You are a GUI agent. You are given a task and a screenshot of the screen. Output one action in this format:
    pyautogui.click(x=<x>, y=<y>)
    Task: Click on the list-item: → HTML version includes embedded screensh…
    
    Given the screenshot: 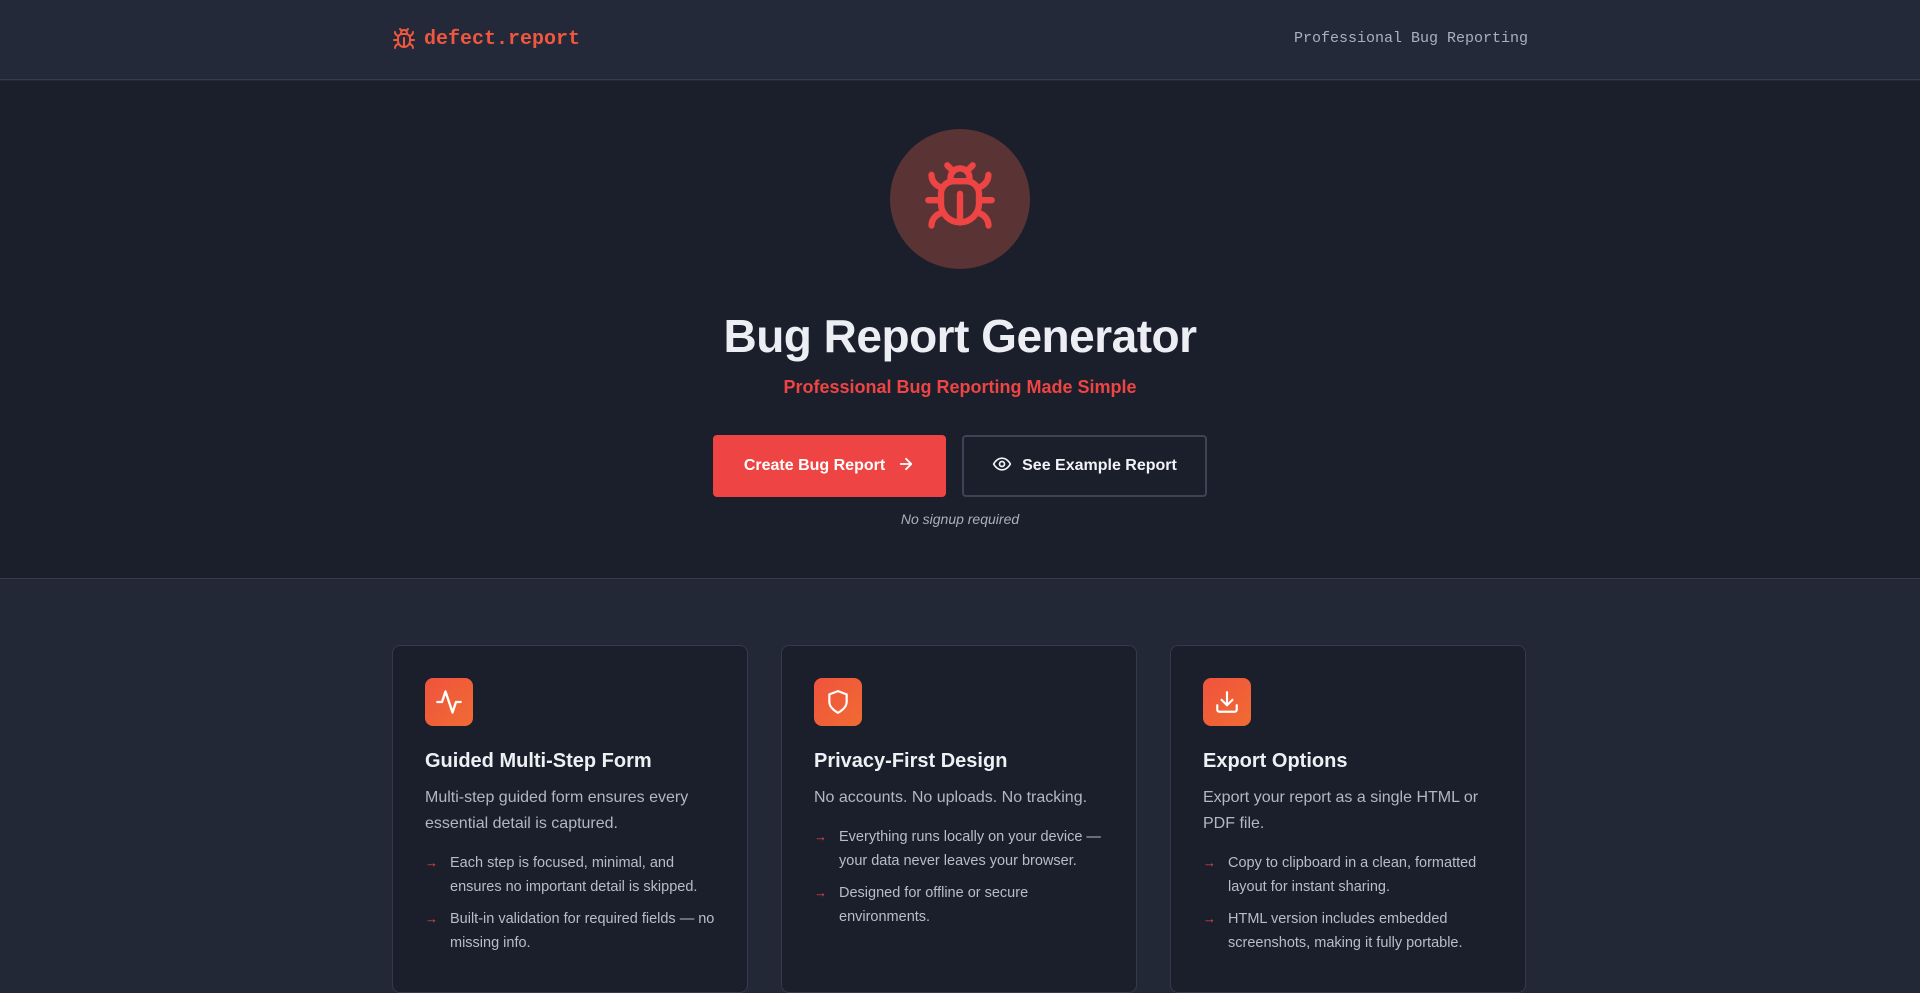 What is the action you would take?
    pyautogui.click(x=1348, y=931)
    